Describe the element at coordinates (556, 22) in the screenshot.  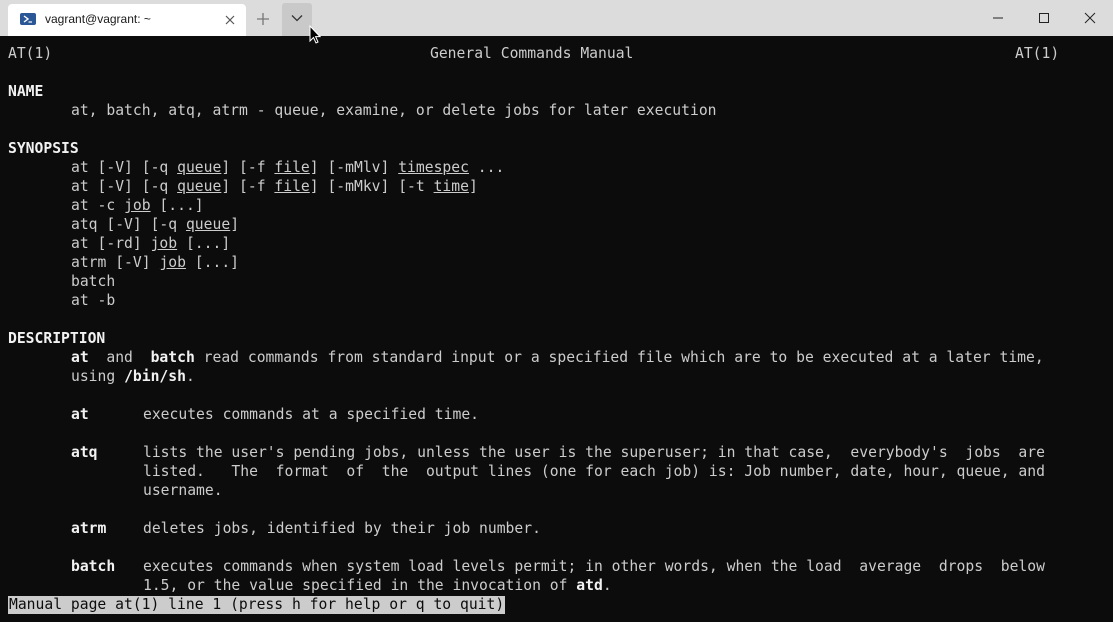
I see `title-bar: vagrant@vagrant: ~` at that location.